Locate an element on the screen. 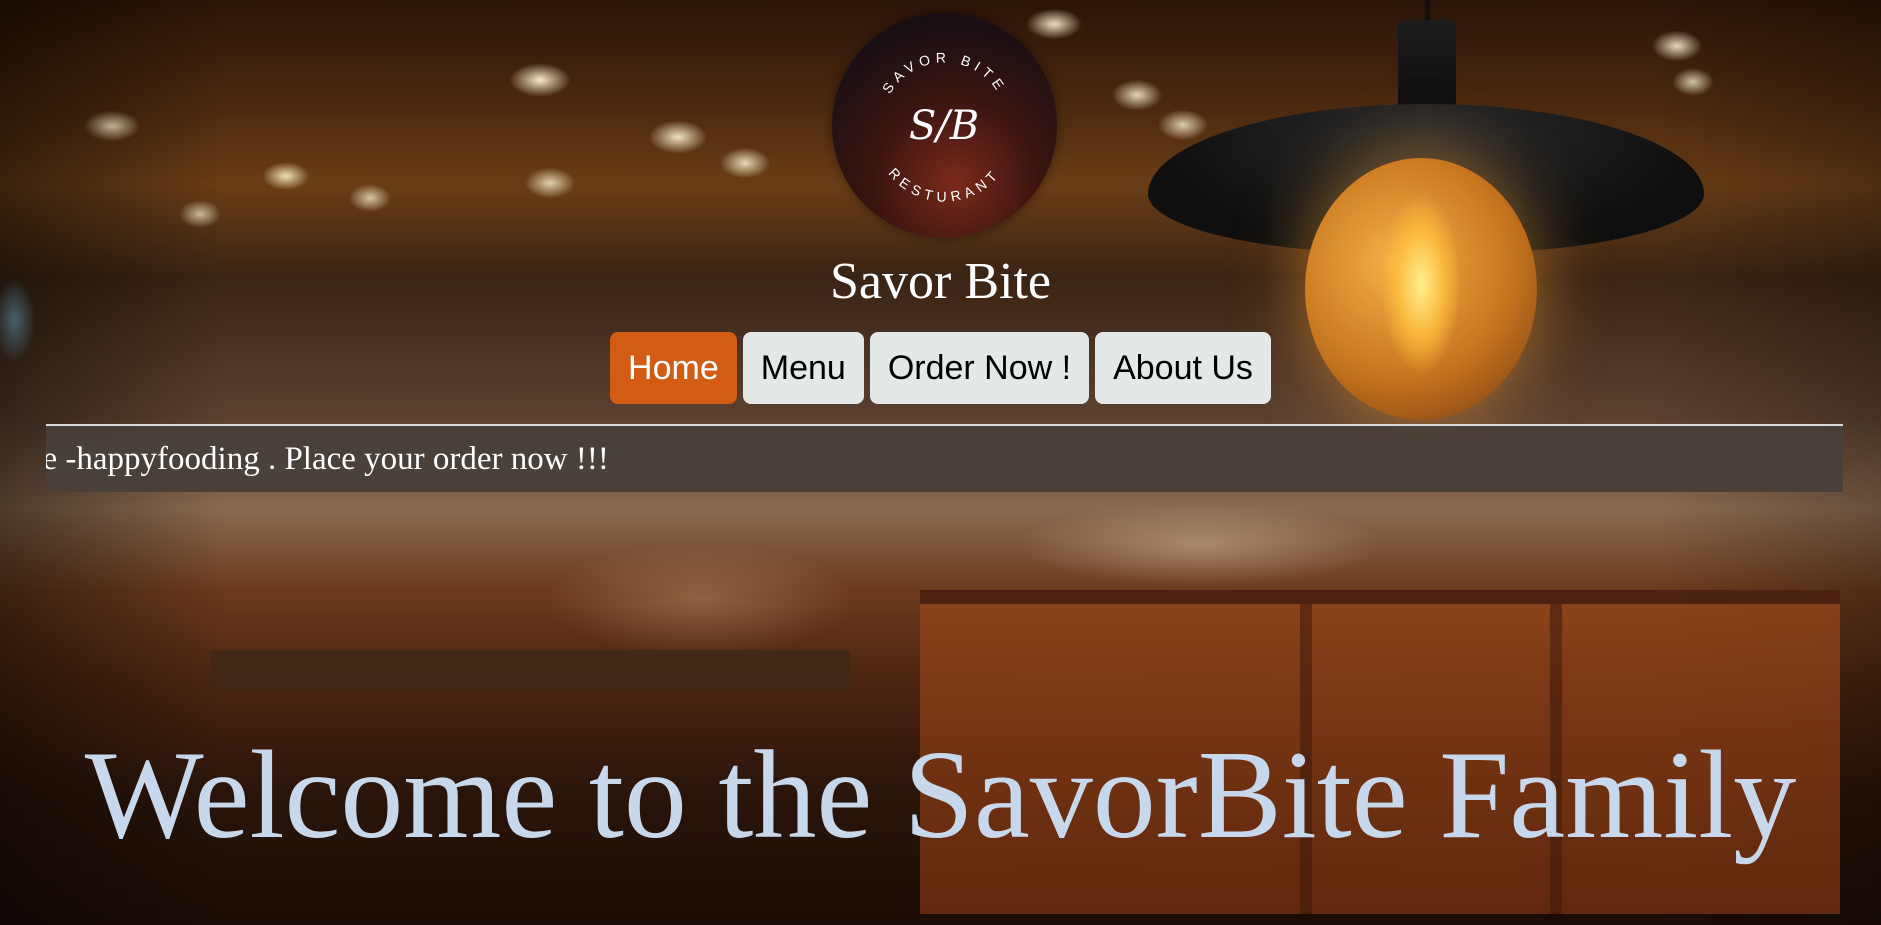 This screenshot has height=925, width=1881. svg-text: RESTURANT is located at coordinates (945, 185).